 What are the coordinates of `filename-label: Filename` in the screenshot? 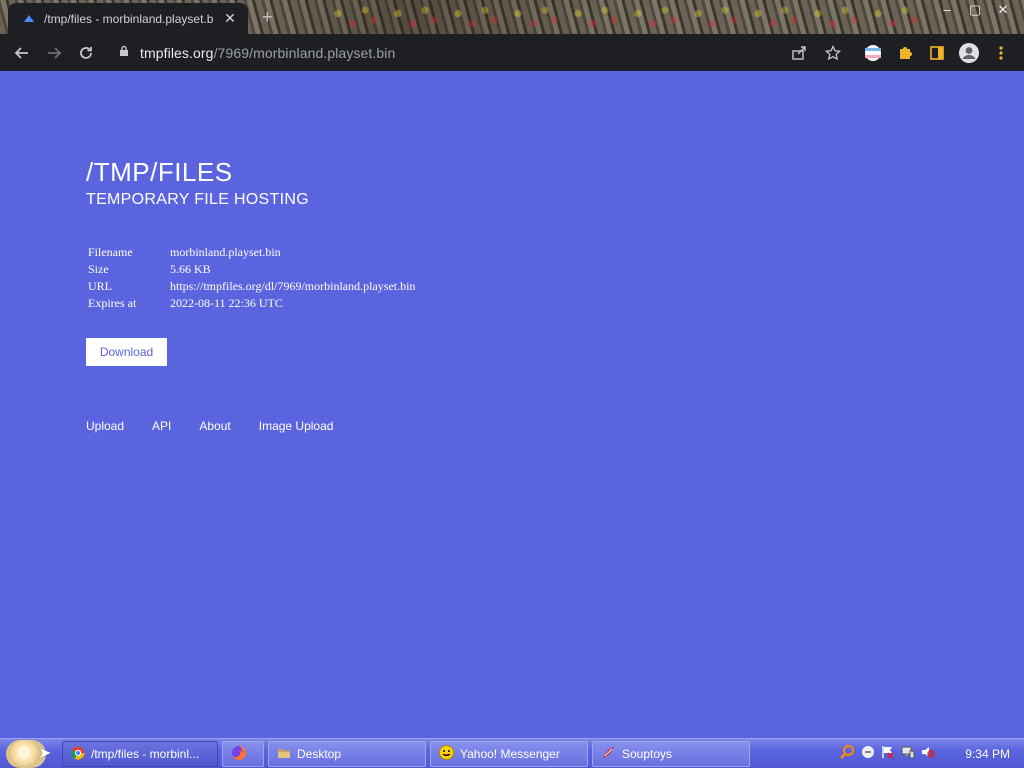 It's located at (110, 252).